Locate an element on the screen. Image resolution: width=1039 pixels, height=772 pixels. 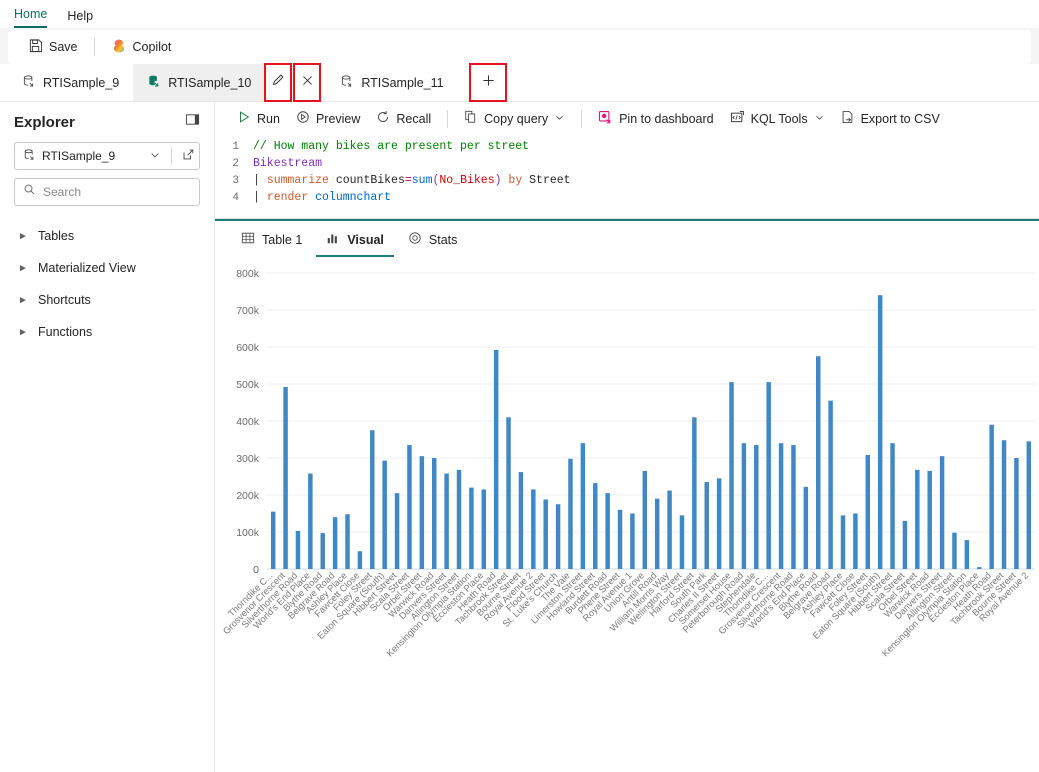
tab-rtisample-9: RTISample_9 is located at coordinates (70, 82).